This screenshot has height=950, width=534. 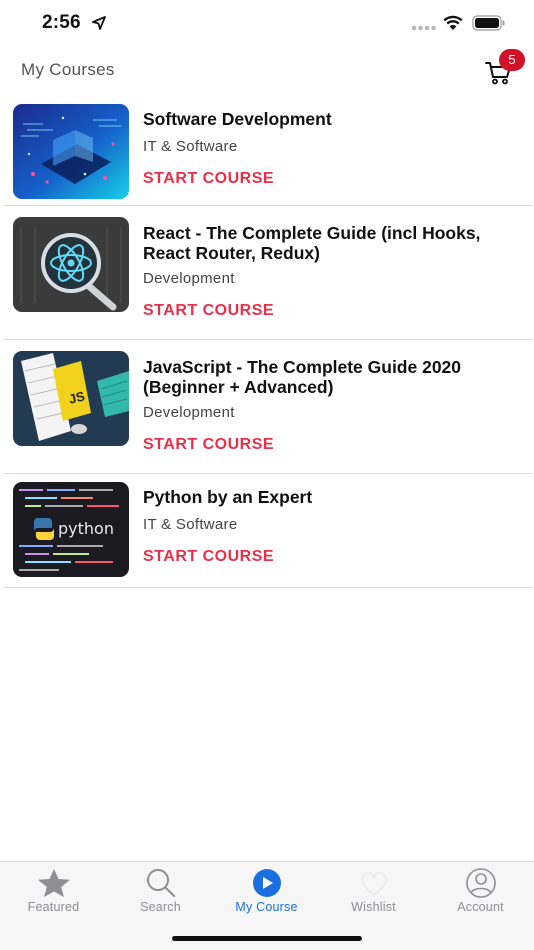 I want to click on course-thumbnail: JS, so click(x=71, y=398).